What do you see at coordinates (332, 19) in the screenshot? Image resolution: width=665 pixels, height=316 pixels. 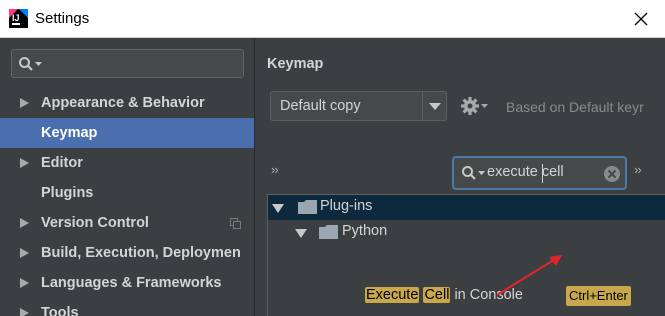 I see `title-bar: IJ Settings` at bounding box center [332, 19].